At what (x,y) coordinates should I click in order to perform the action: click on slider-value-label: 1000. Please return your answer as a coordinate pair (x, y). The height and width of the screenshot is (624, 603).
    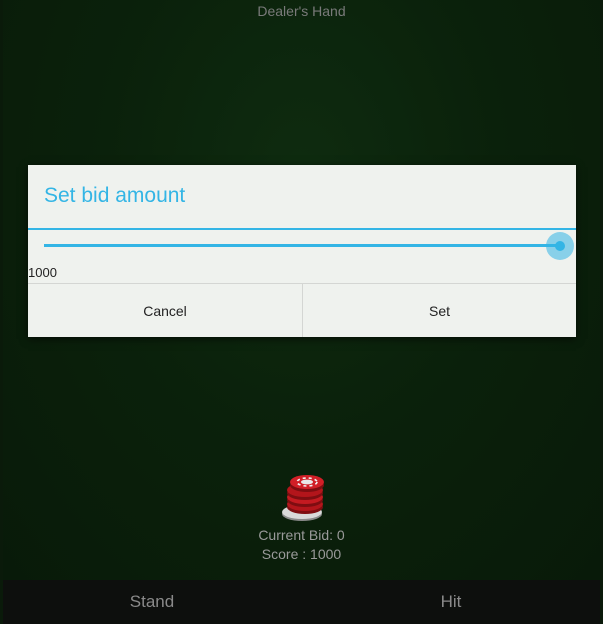
    Looking at the image, I should click on (42, 272).